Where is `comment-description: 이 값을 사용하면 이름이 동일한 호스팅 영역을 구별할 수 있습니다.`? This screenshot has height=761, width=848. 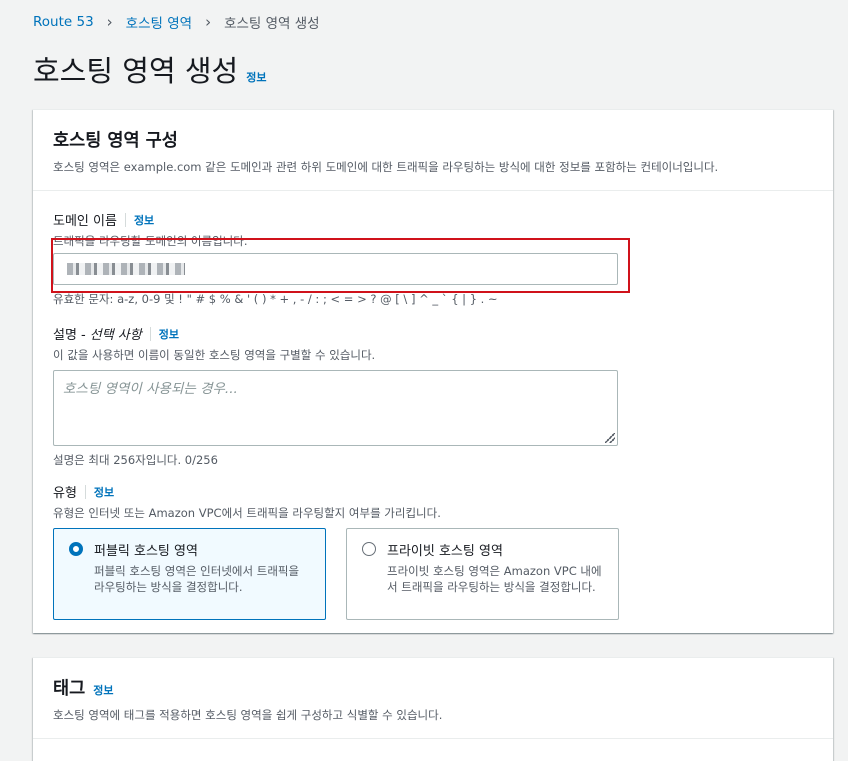 comment-description: 이 값을 사용하면 이름이 동일한 호스팅 영역을 구별할 수 있습니다. is located at coordinates (214, 355).